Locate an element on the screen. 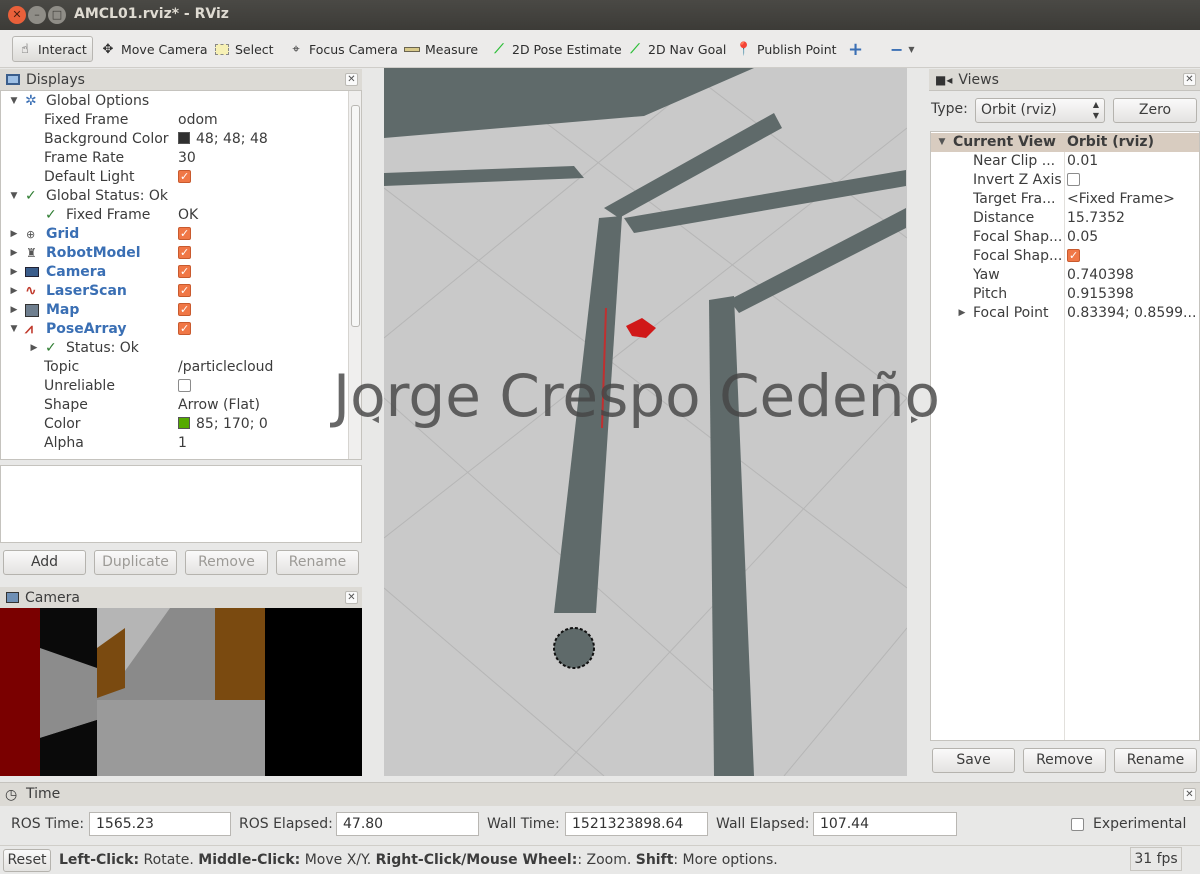 This screenshot has height=874, width=1200. experimental-checkbox is located at coordinates (1077, 824).